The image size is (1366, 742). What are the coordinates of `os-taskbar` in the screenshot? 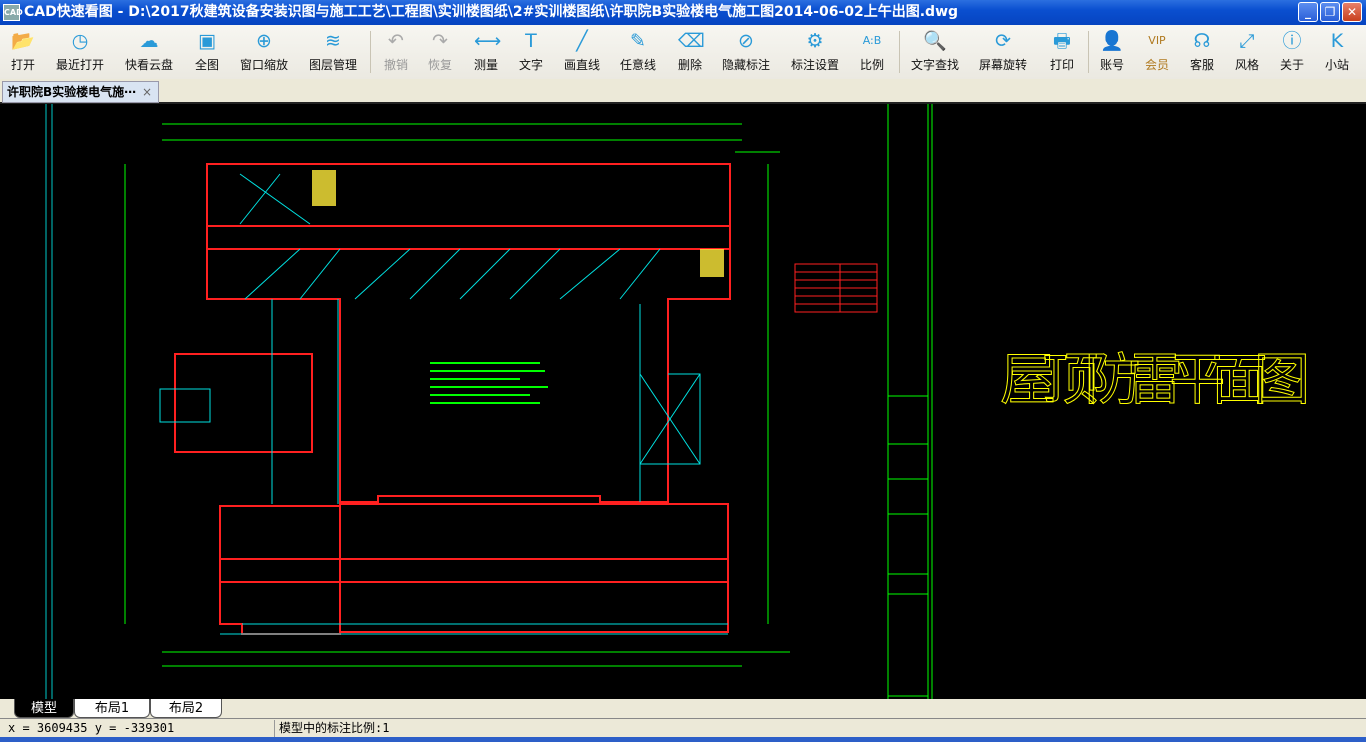 It's located at (683, 739).